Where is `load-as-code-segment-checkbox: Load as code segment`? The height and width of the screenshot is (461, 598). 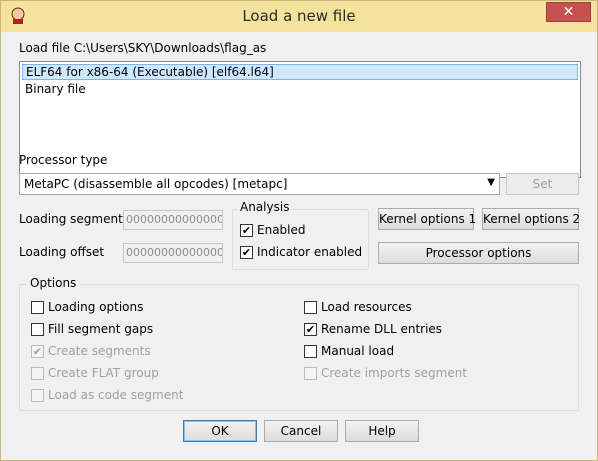
load-as-code-segment-checkbox: Load as code segment is located at coordinates (107, 395).